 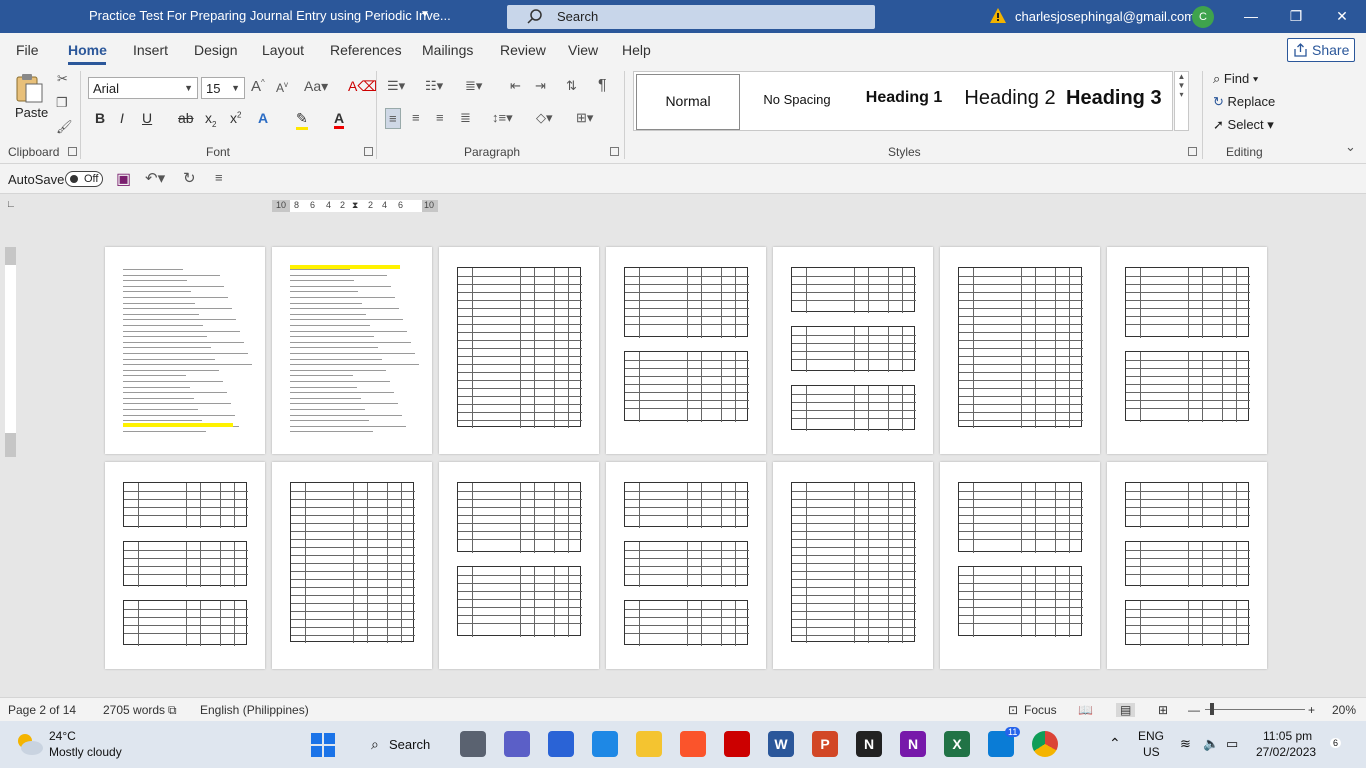 I want to click on font-name-select: Arial ▼, so click(x=143, y=88).